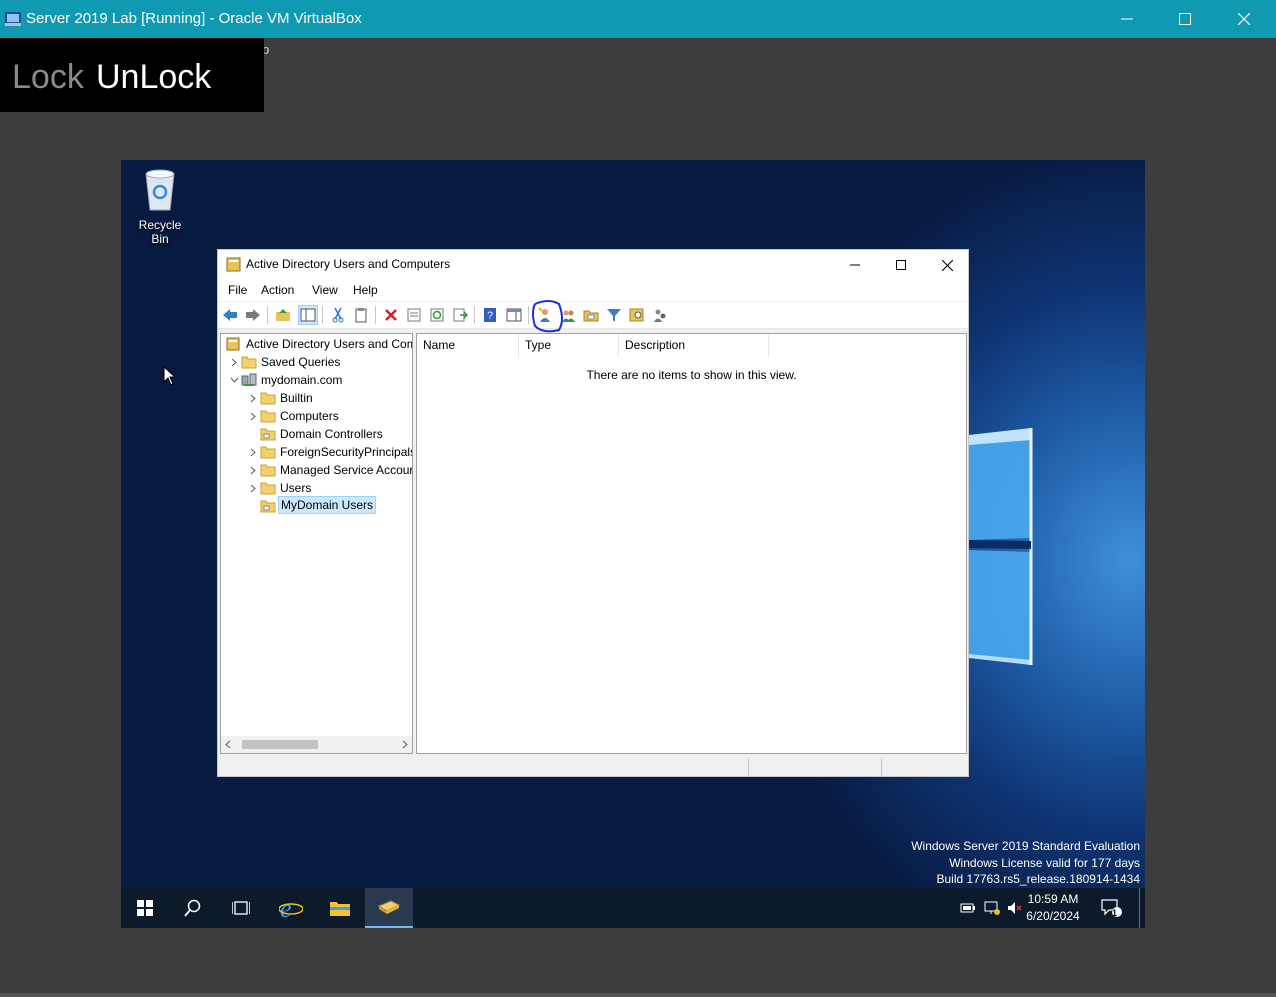 The image size is (1276, 997). Describe the element at coordinates (268, 470) in the screenshot. I see `folder-icon` at that location.